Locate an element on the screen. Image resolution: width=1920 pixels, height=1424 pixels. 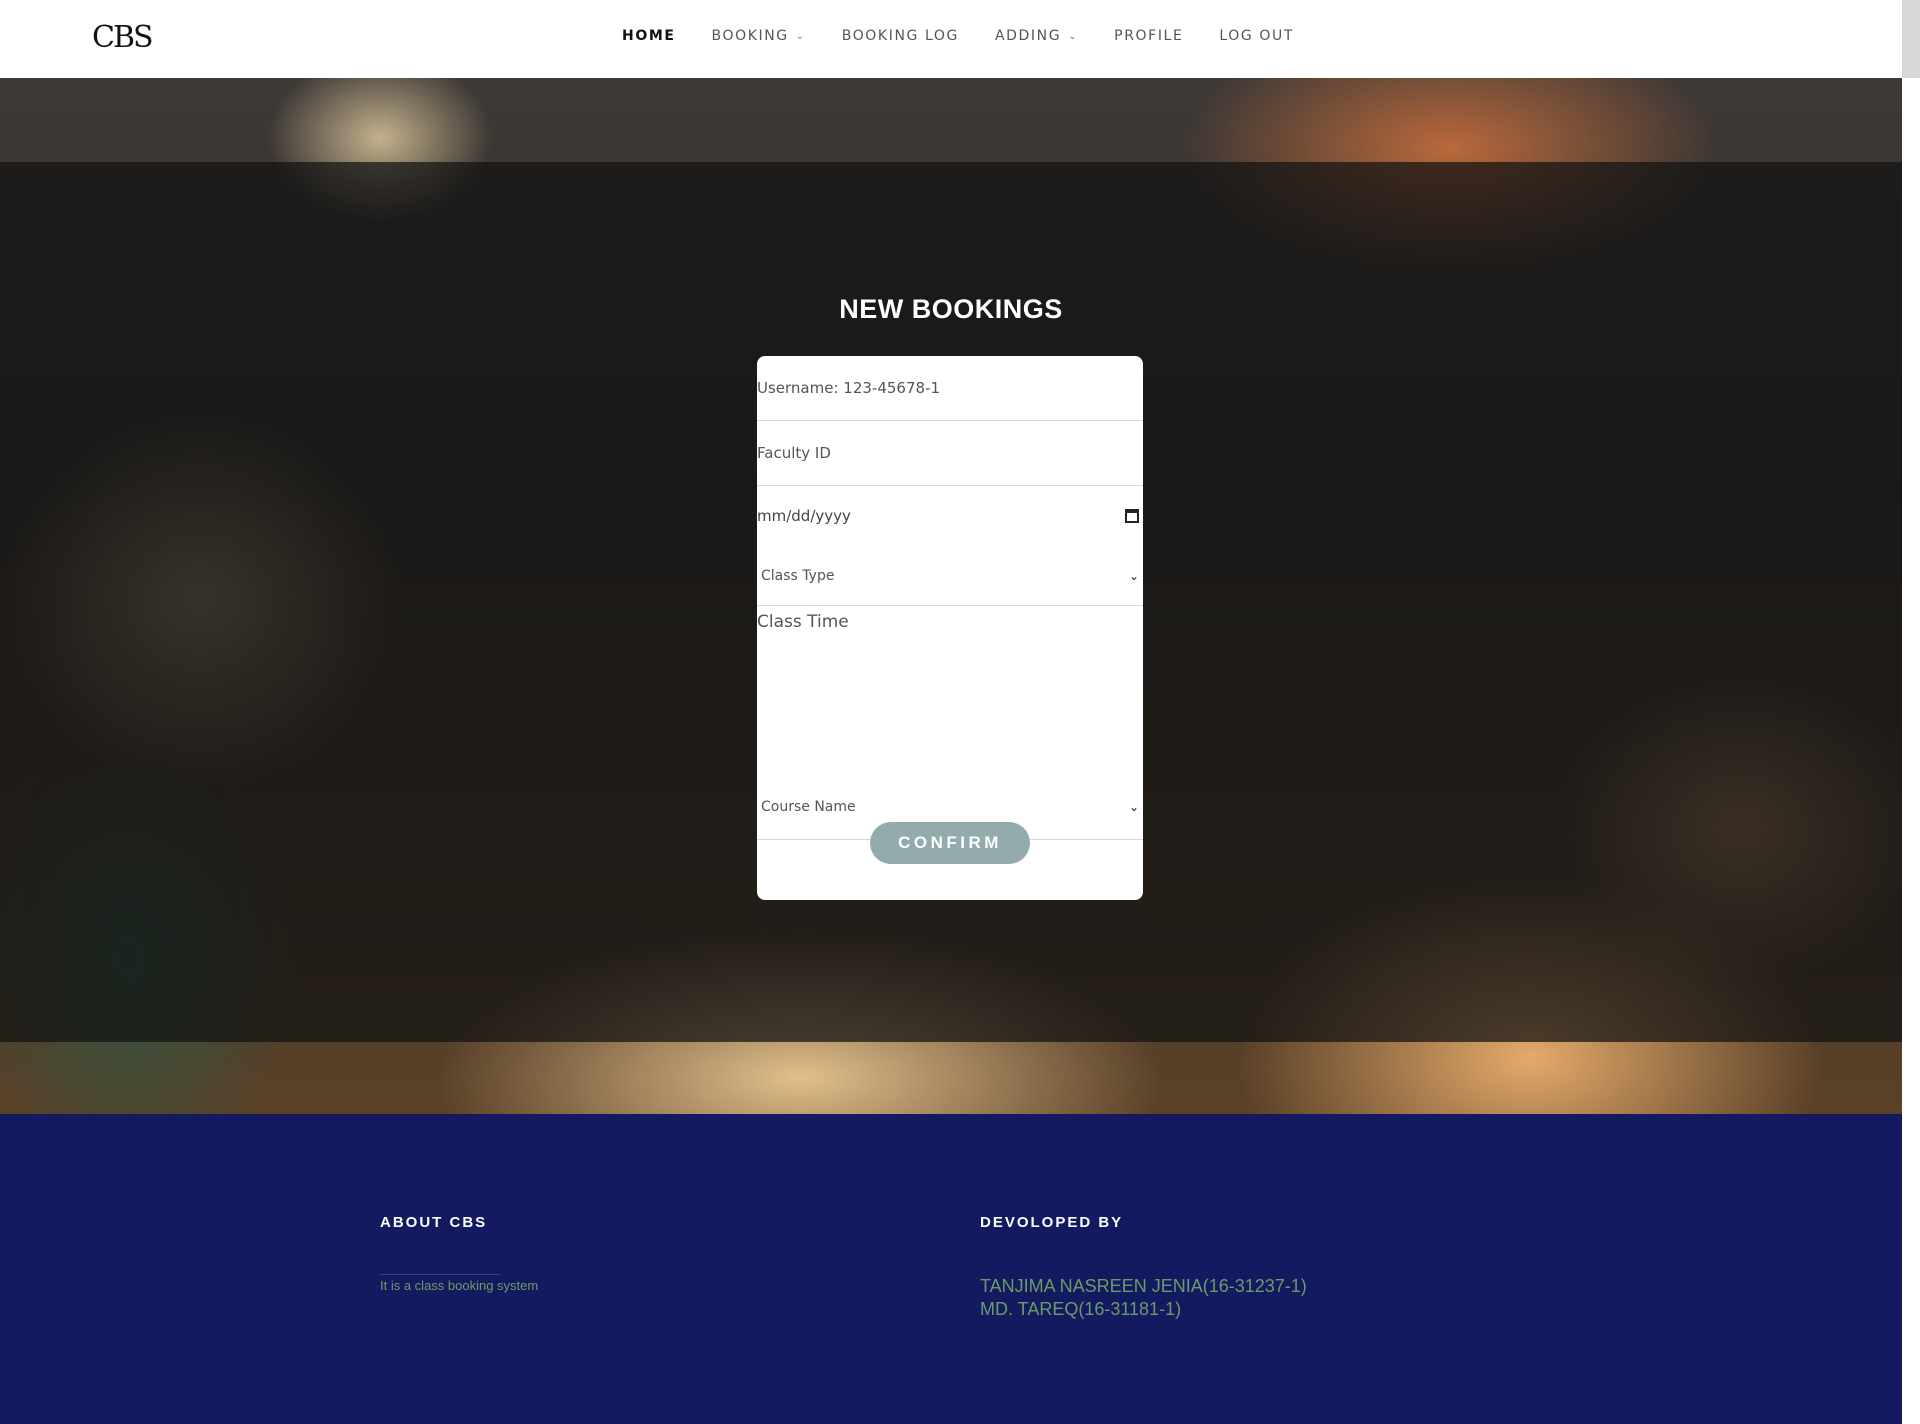
nav-logout-label: LOG OUT is located at coordinates (1257, 36).